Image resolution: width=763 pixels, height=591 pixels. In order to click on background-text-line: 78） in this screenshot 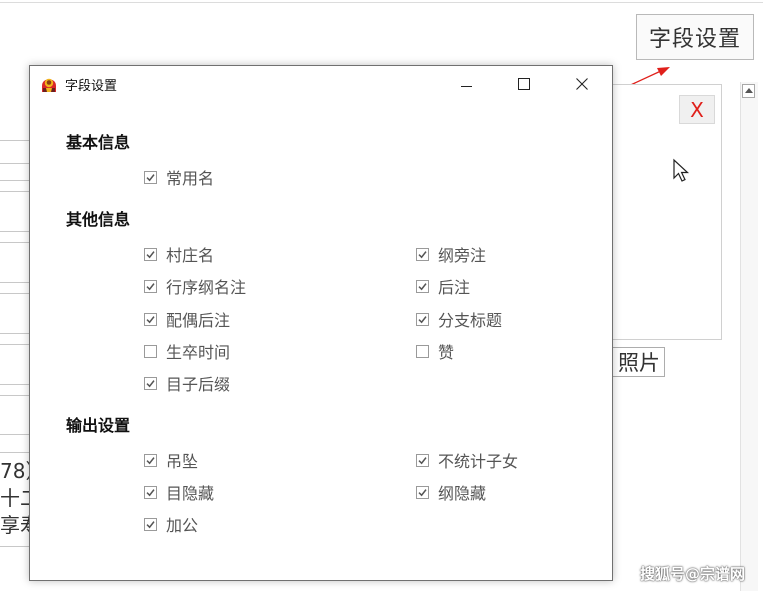, I will do `click(15, 471)`.